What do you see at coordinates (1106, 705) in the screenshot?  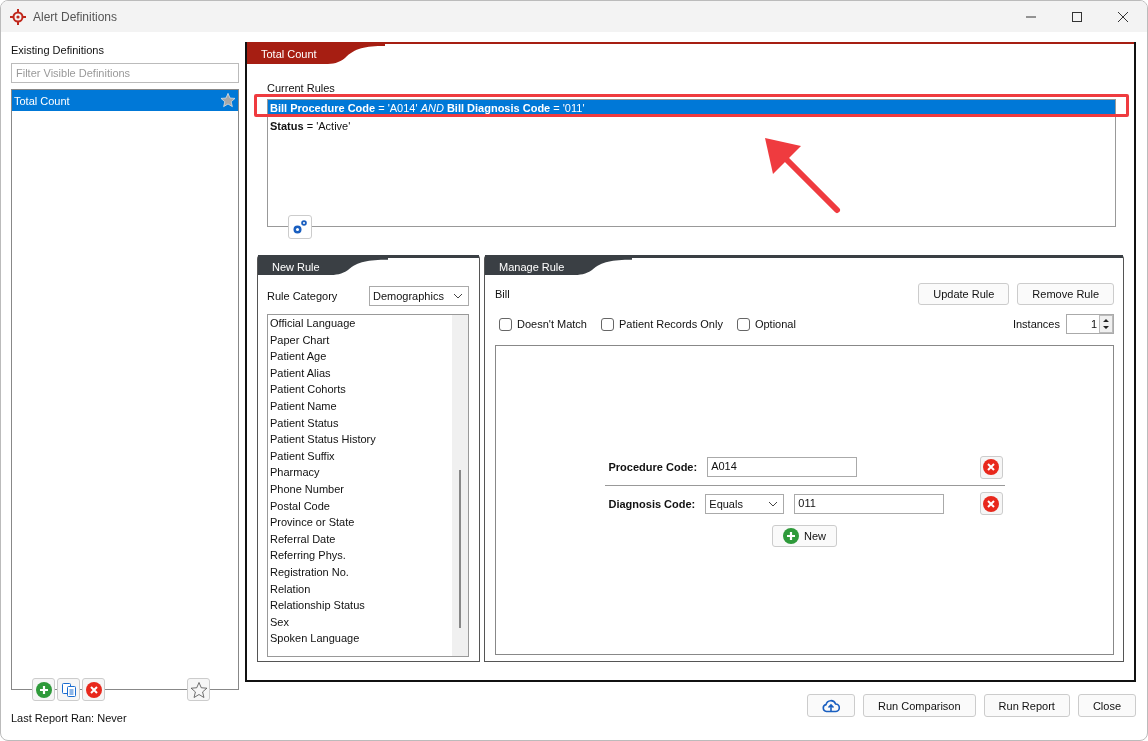 I see `footer-button: Close` at bounding box center [1106, 705].